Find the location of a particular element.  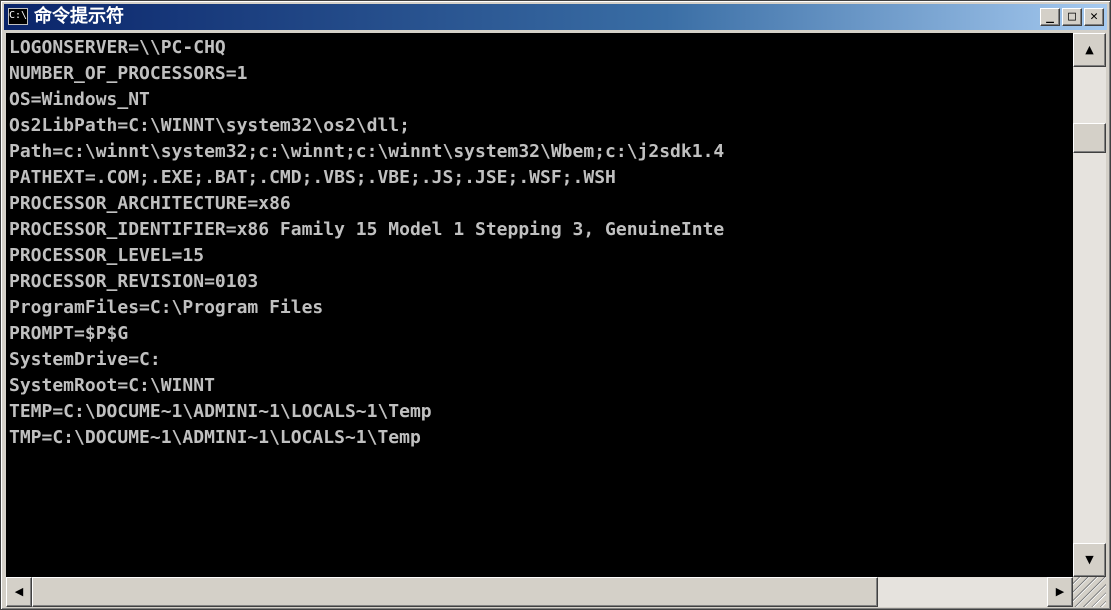

console-line: PROCESSOR_LEVEL=15 is located at coordinates (107, 255).